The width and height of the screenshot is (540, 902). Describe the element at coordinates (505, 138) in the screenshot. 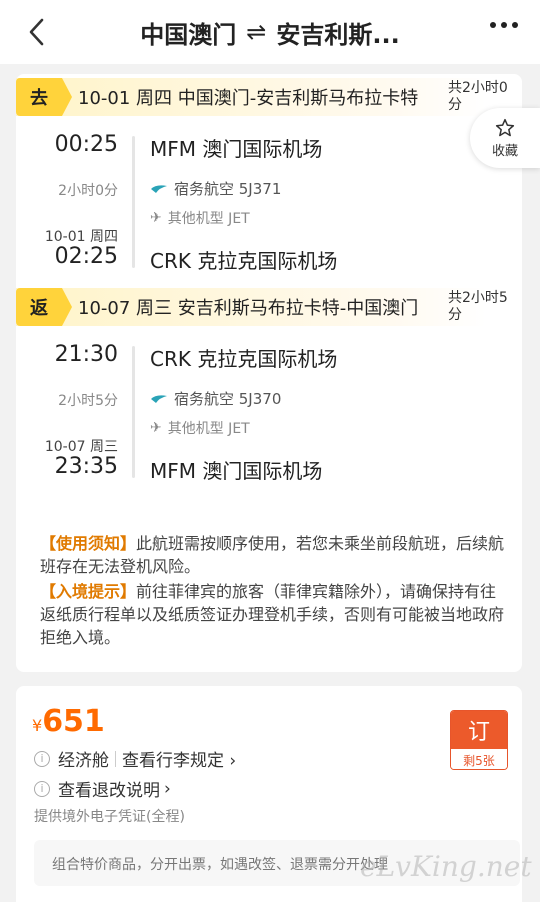

I see `favorite-button: 收藏` at that location.